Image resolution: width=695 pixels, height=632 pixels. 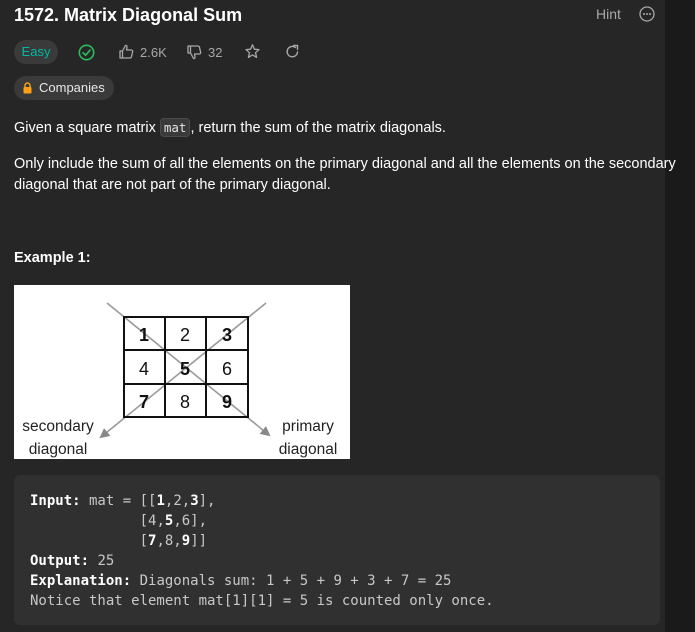 I want to click on companies-button: Companies, so click(x=64, y=88).